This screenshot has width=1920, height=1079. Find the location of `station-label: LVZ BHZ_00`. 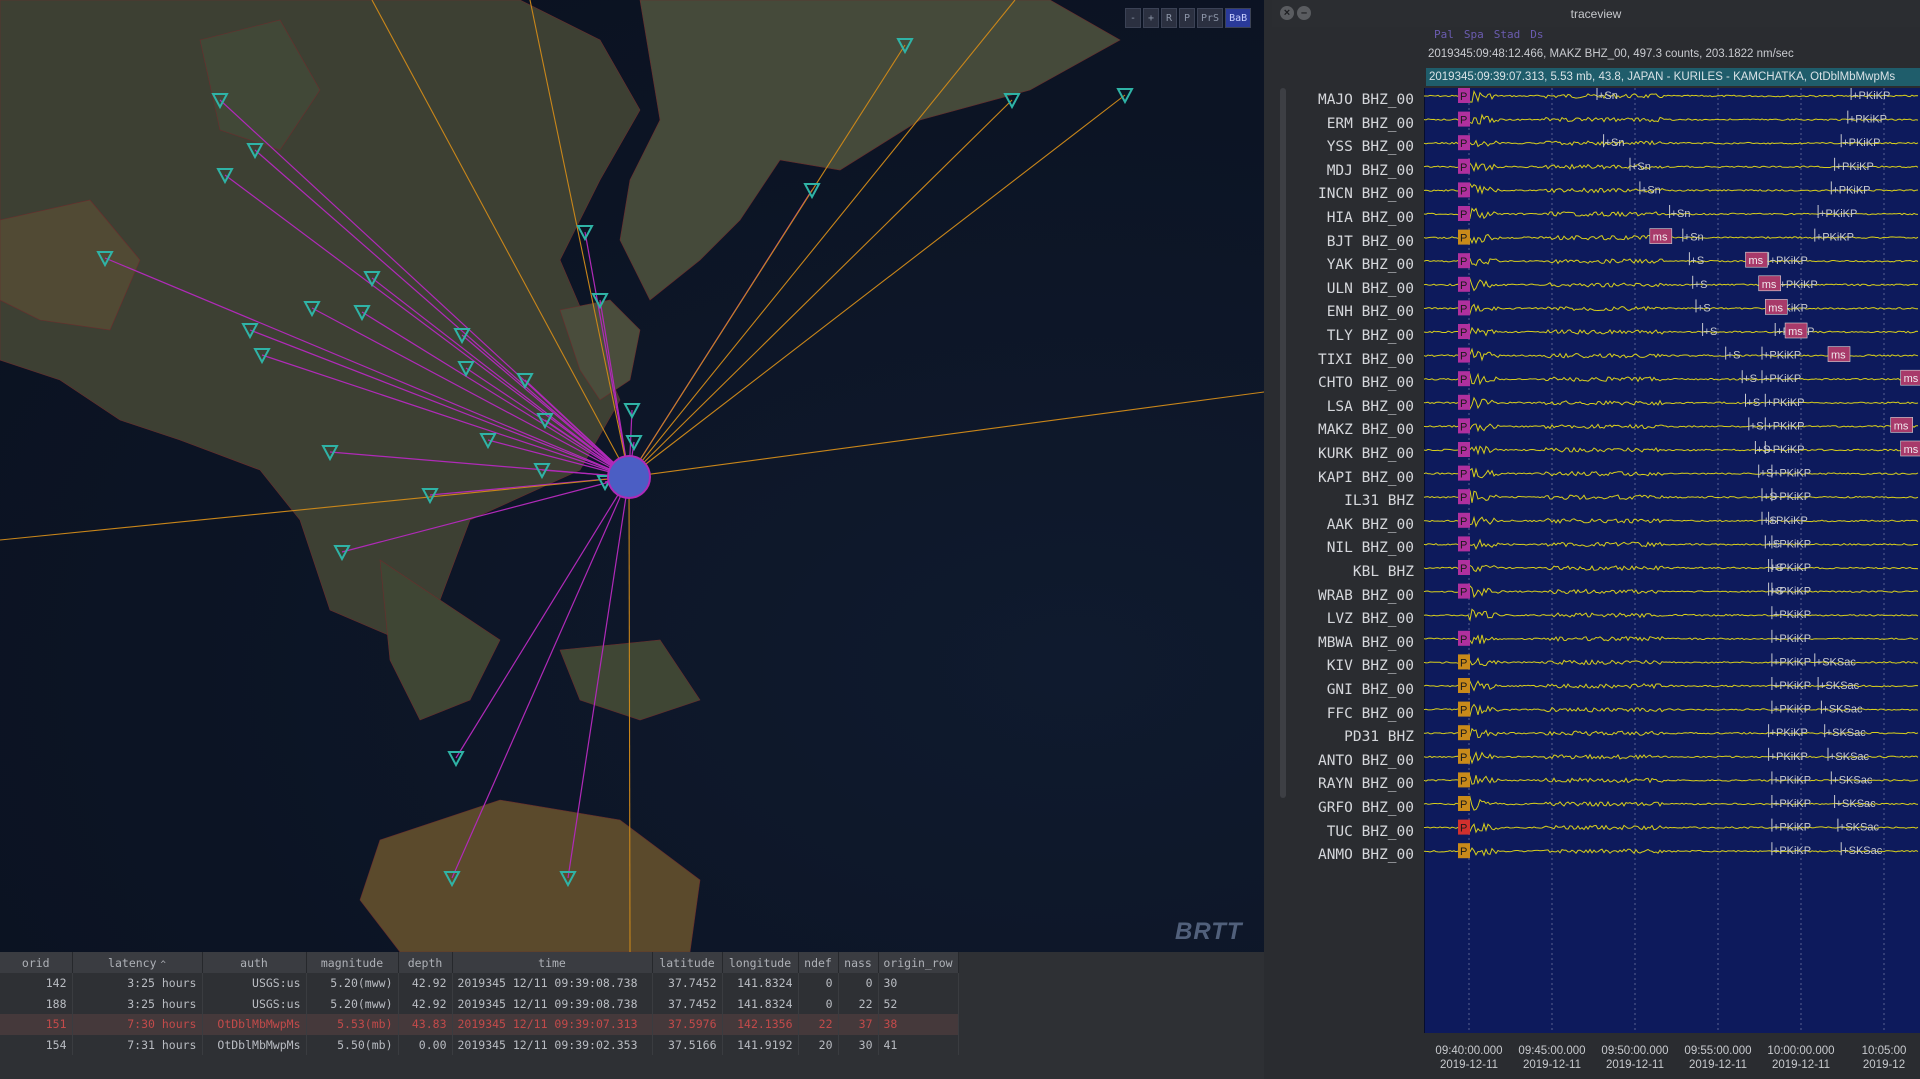

station-label: LVZ BHZ_00 is located at coordinates (1370, 621).